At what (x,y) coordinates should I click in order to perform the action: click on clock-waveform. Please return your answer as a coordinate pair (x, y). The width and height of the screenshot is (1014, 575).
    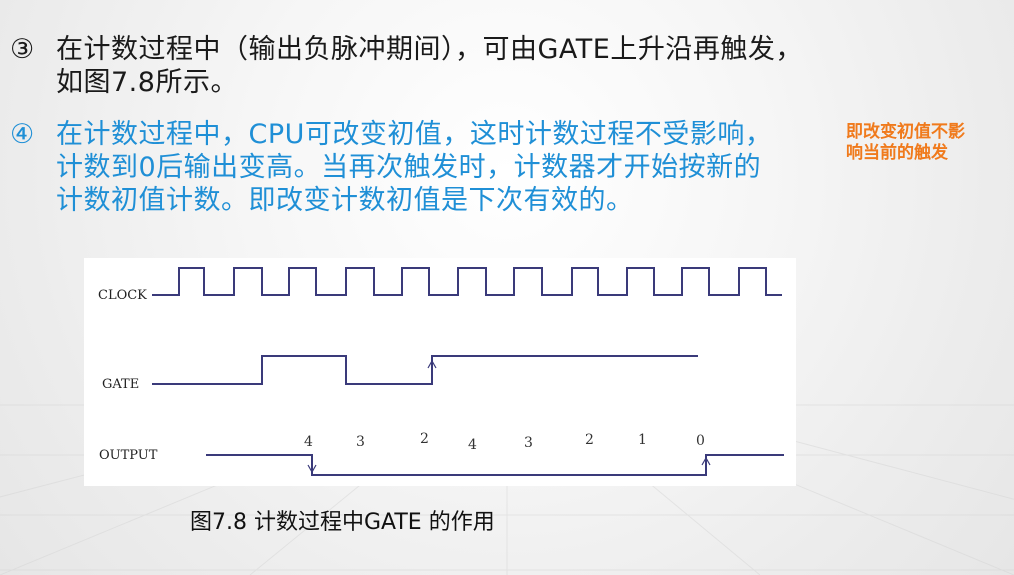
    Looking at the image, I should click on (467, 281).